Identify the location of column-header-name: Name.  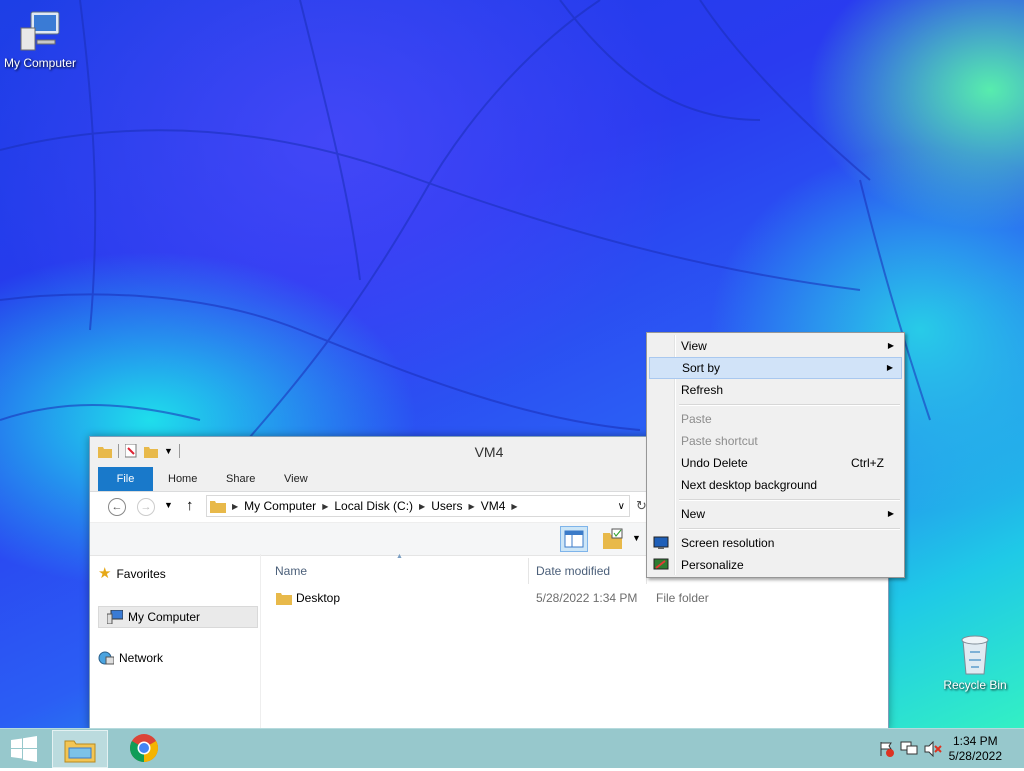
(291, 571).